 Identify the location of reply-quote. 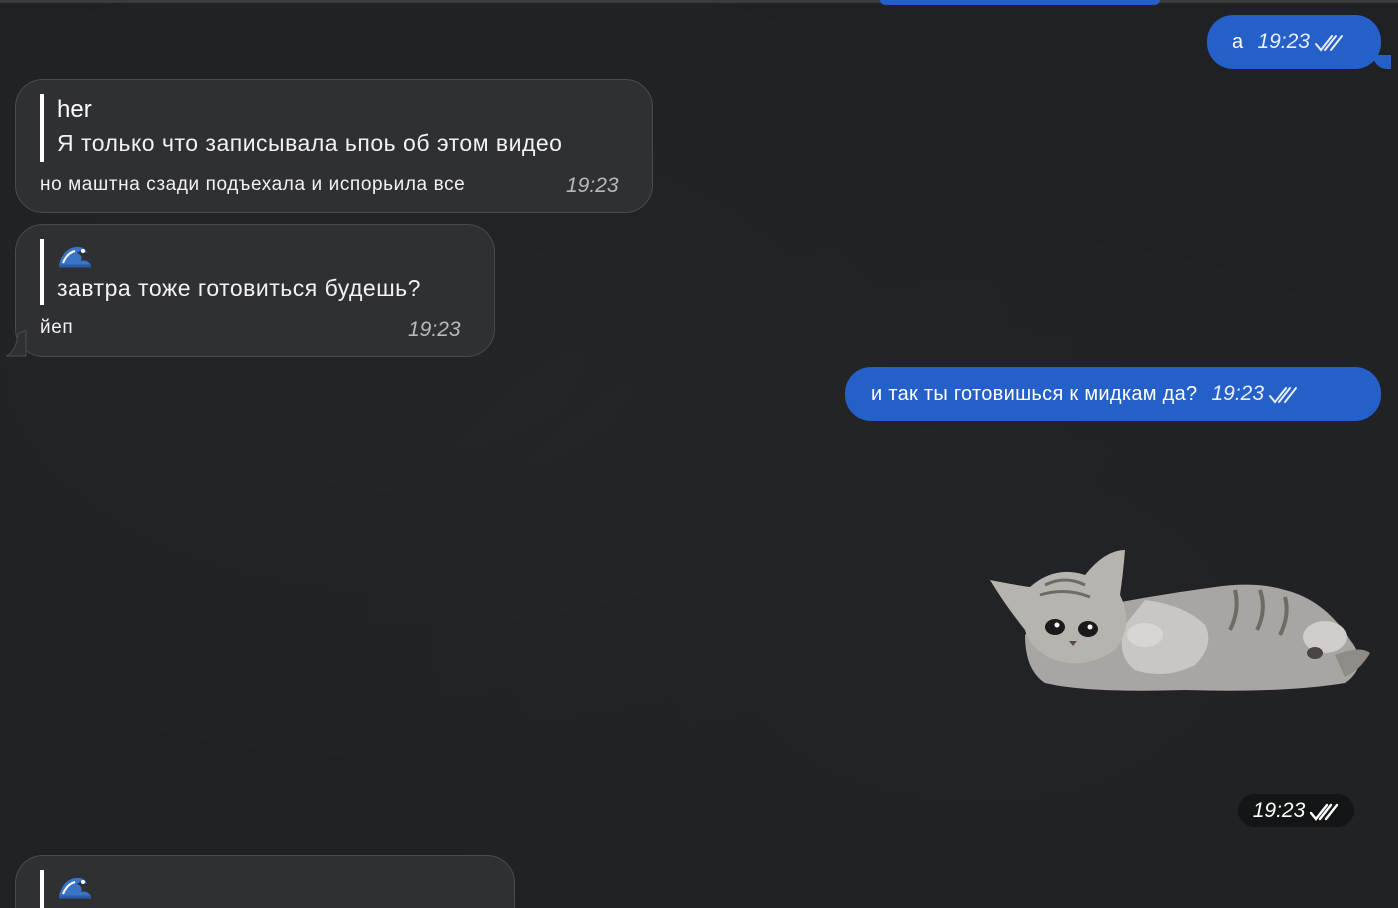
(66, 889).